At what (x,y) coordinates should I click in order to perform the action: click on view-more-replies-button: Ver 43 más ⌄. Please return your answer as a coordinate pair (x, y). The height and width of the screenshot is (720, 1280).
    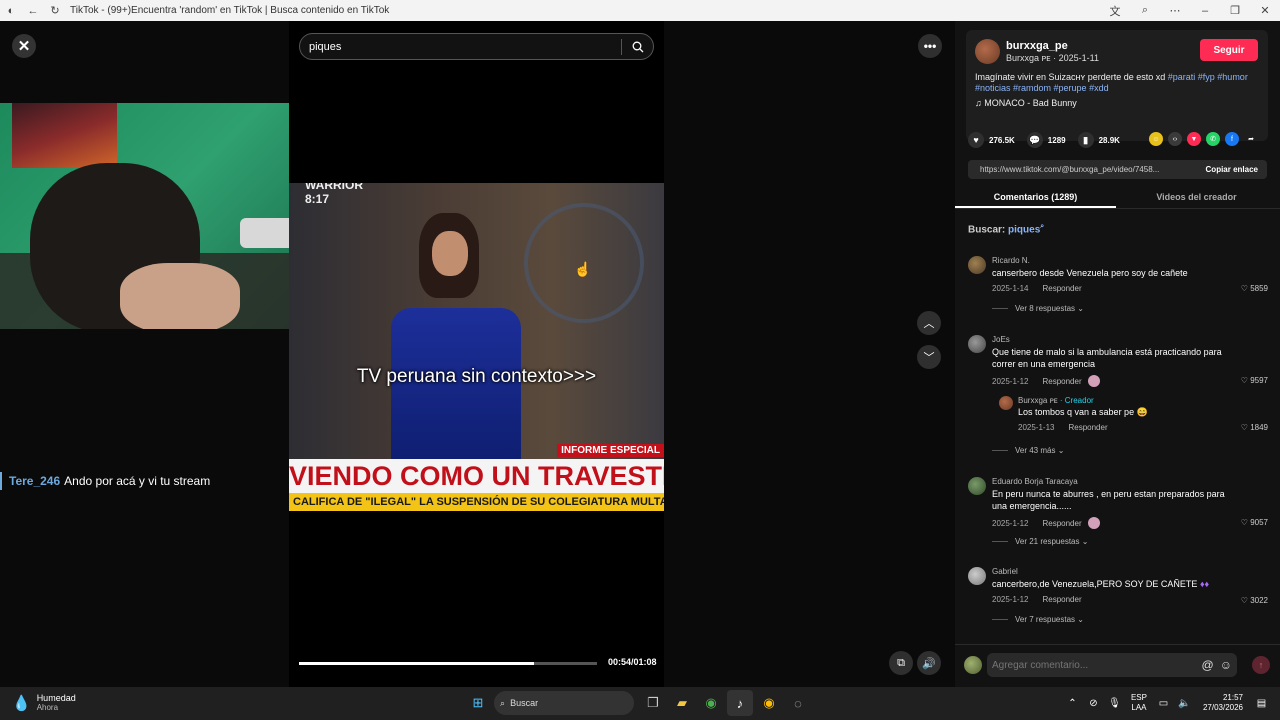
    Looking at the image, I should click on (1028, 450).